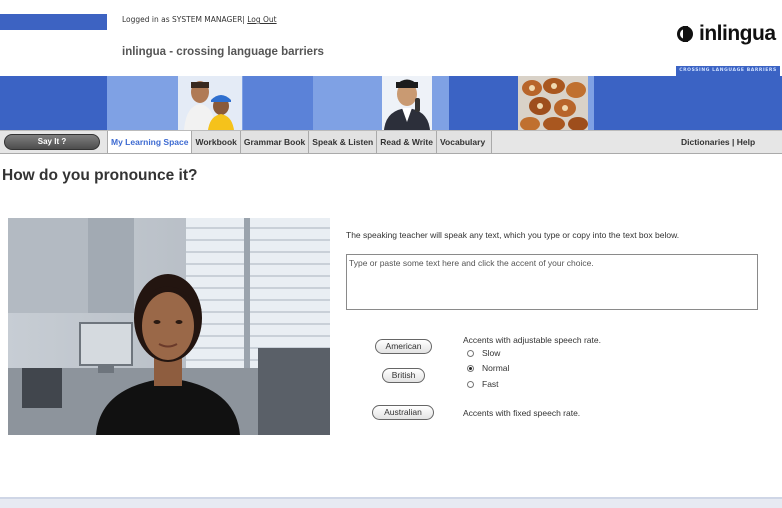 The image size is (782, 508). Describe the element at coordinates (552, 282) in the screenshot. I see `speech-text-input` at that location.